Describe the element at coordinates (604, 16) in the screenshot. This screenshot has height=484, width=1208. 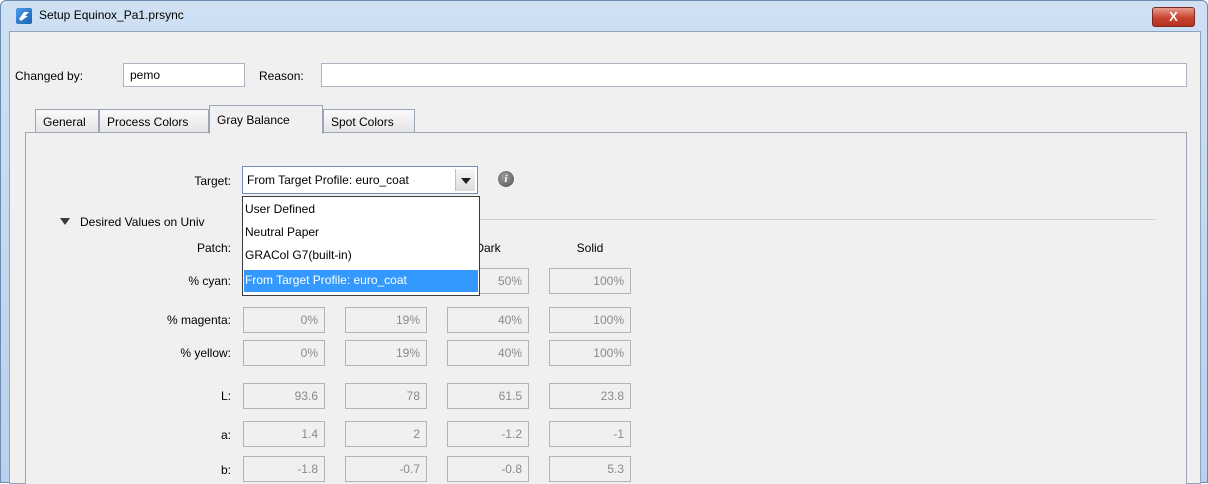
I see `title-bar: Setup Equinox_Pa1.prsync X` at that location.